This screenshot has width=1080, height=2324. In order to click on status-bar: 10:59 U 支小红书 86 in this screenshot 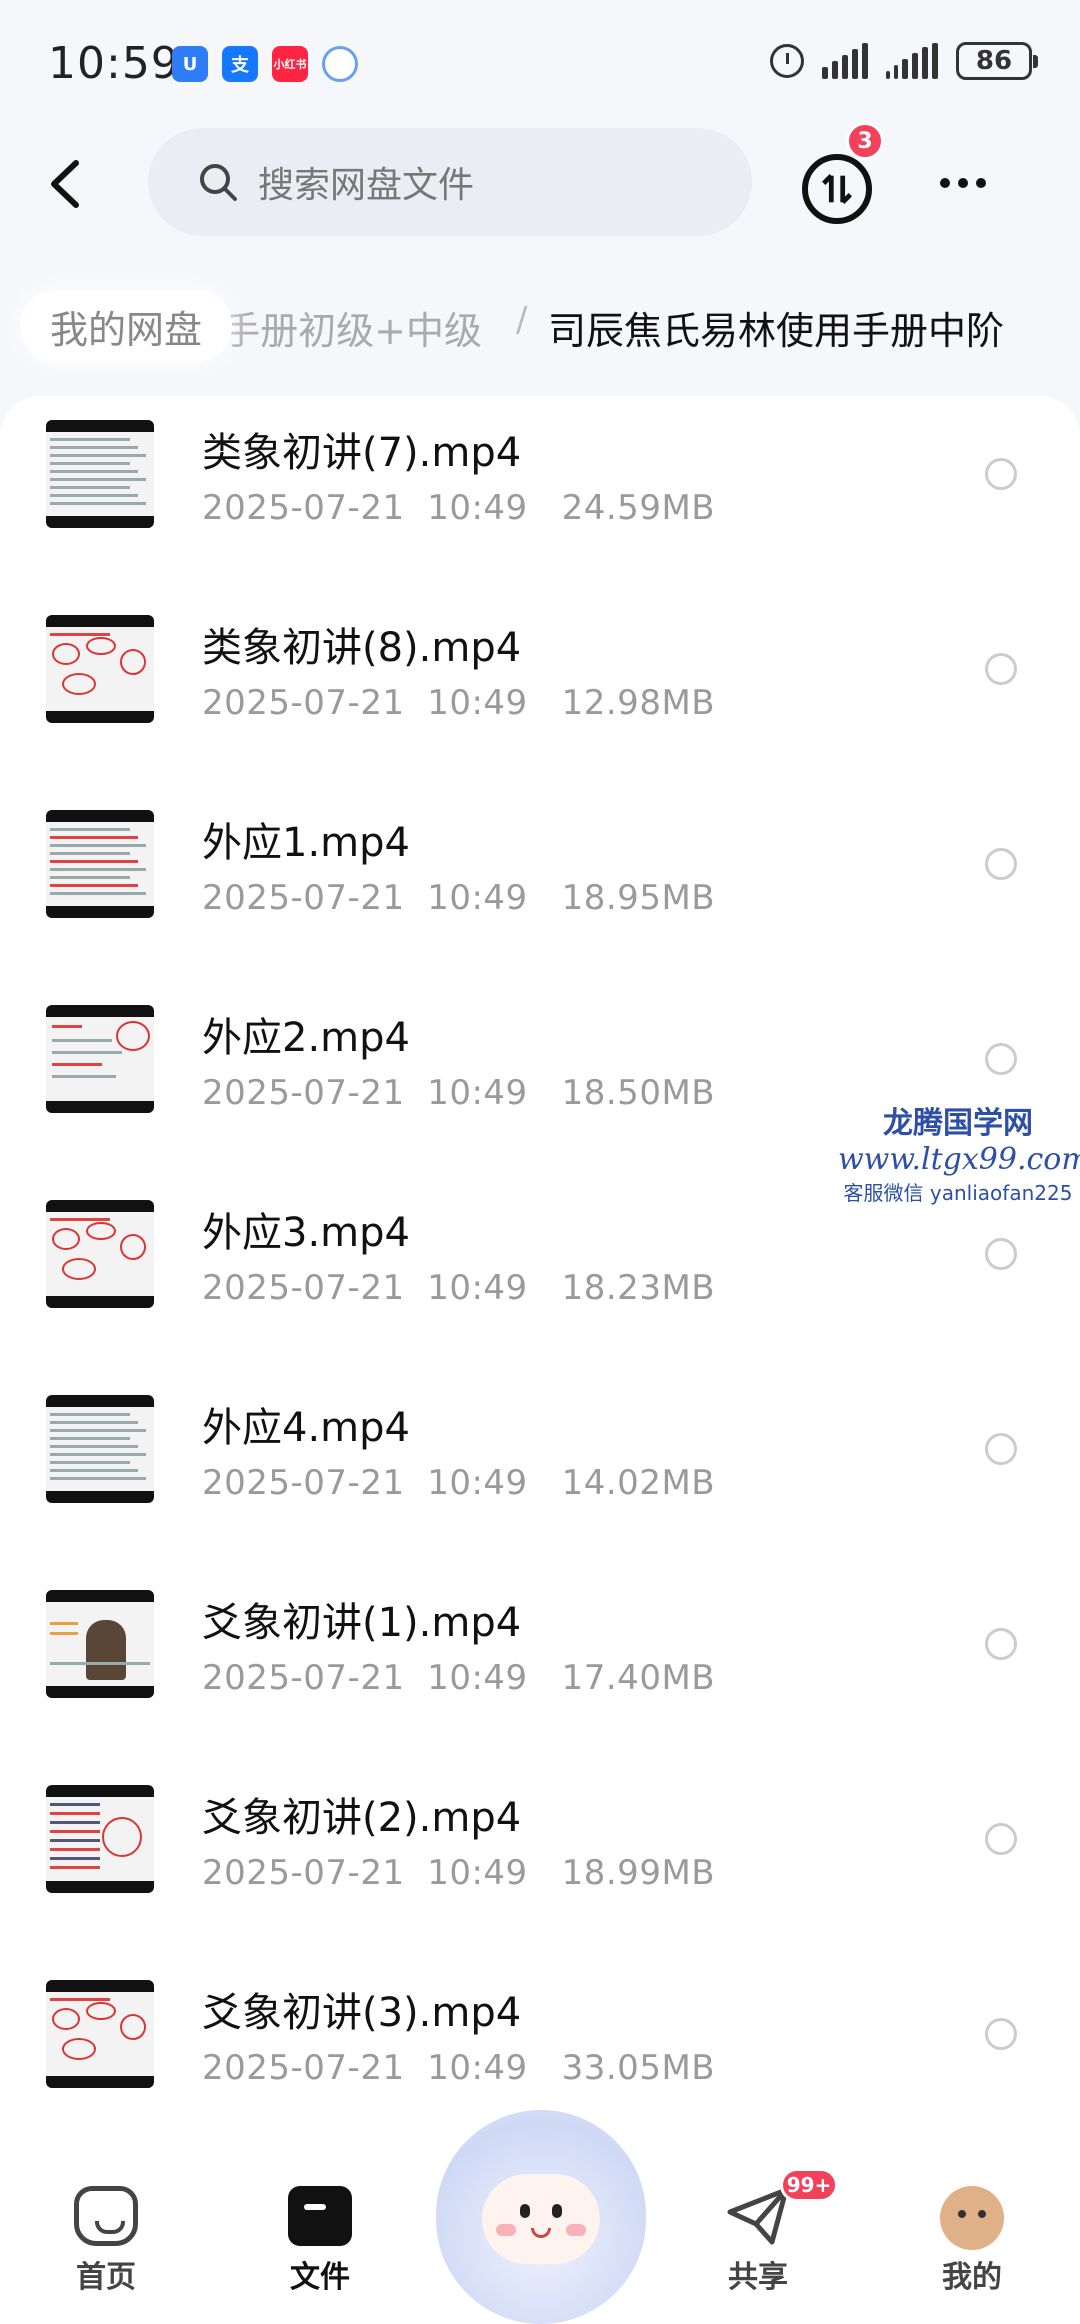, I will do `click(540, 60)`.